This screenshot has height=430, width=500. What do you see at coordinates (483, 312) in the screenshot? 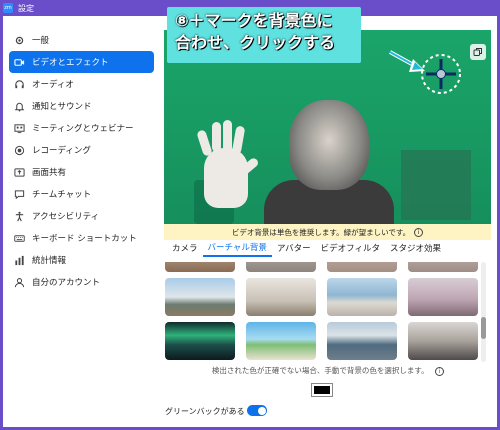
I see `background-grid-scrollbar` at bounding box center [483, 312].